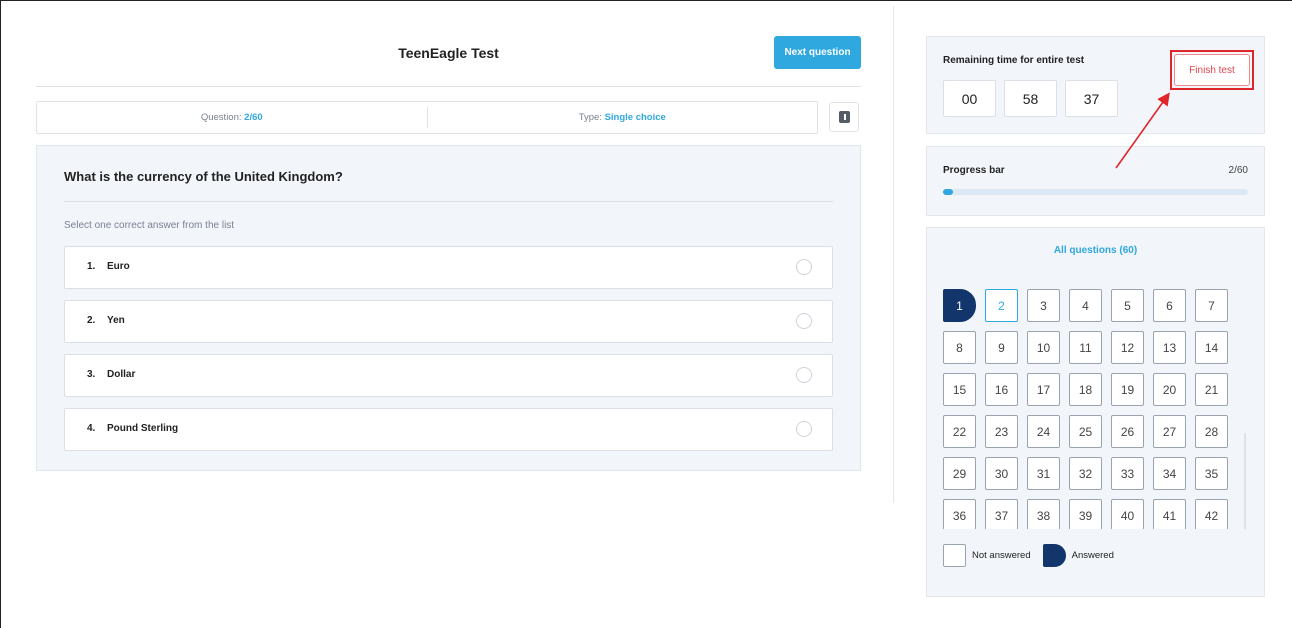 The width and height of the screenshot is (1292, 628). Describe the element at coordinates (116, 320) in the screenshot. I see `option-label: Yen` at that location.